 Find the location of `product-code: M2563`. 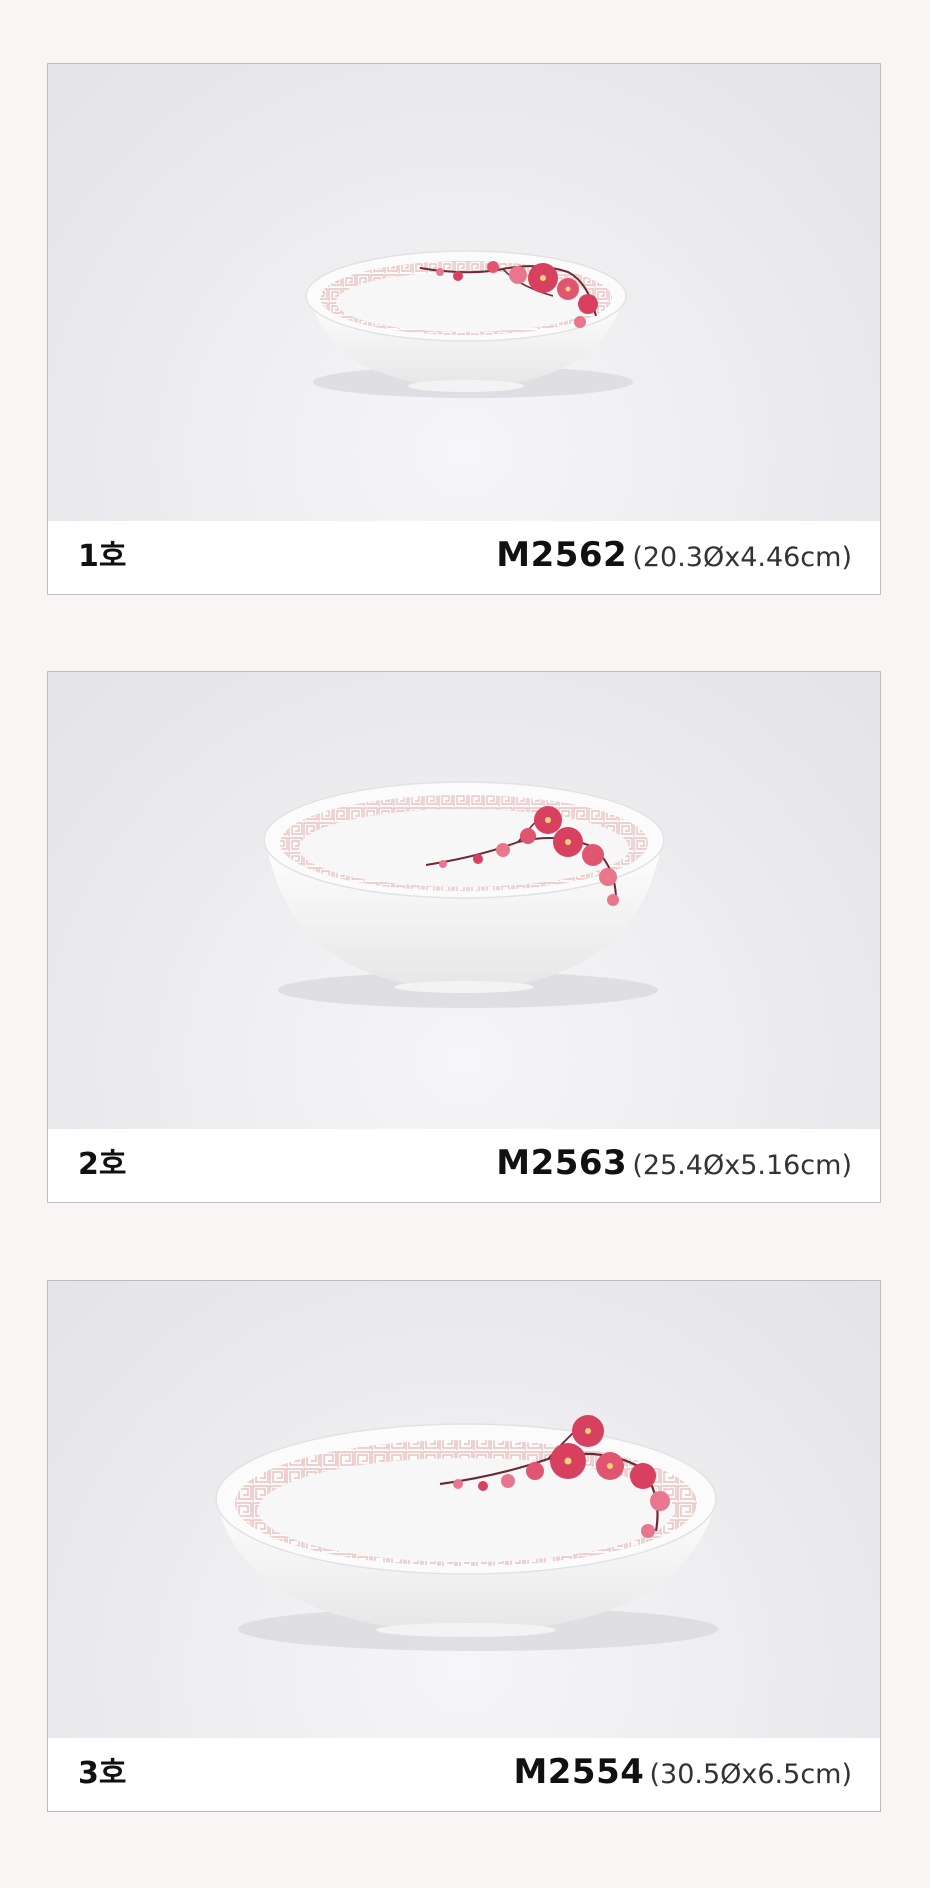

product-code: M2563 is located at coordinates (562, 1163).